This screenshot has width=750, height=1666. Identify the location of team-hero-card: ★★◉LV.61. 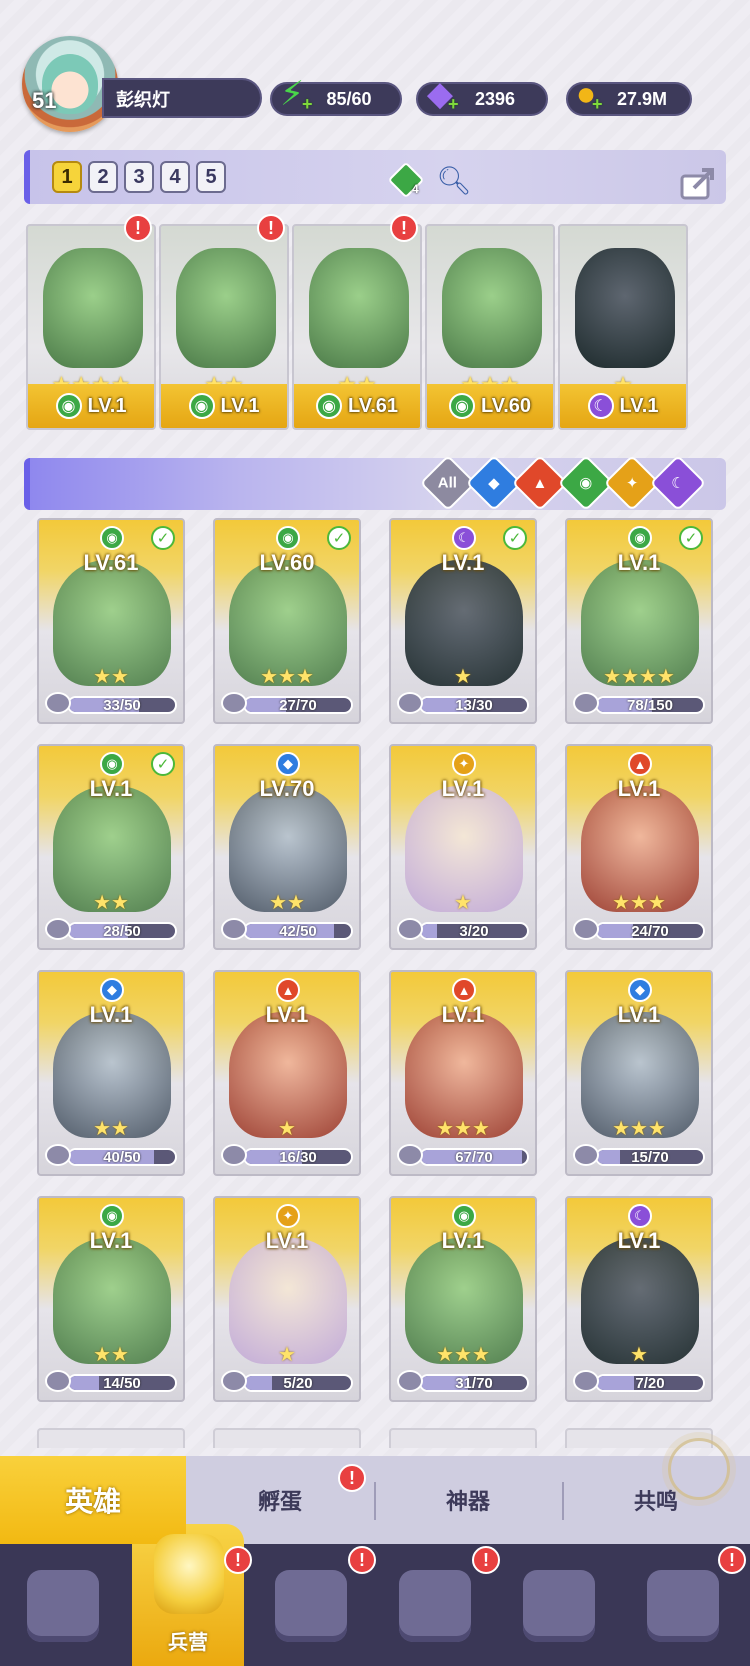
(357, 327).